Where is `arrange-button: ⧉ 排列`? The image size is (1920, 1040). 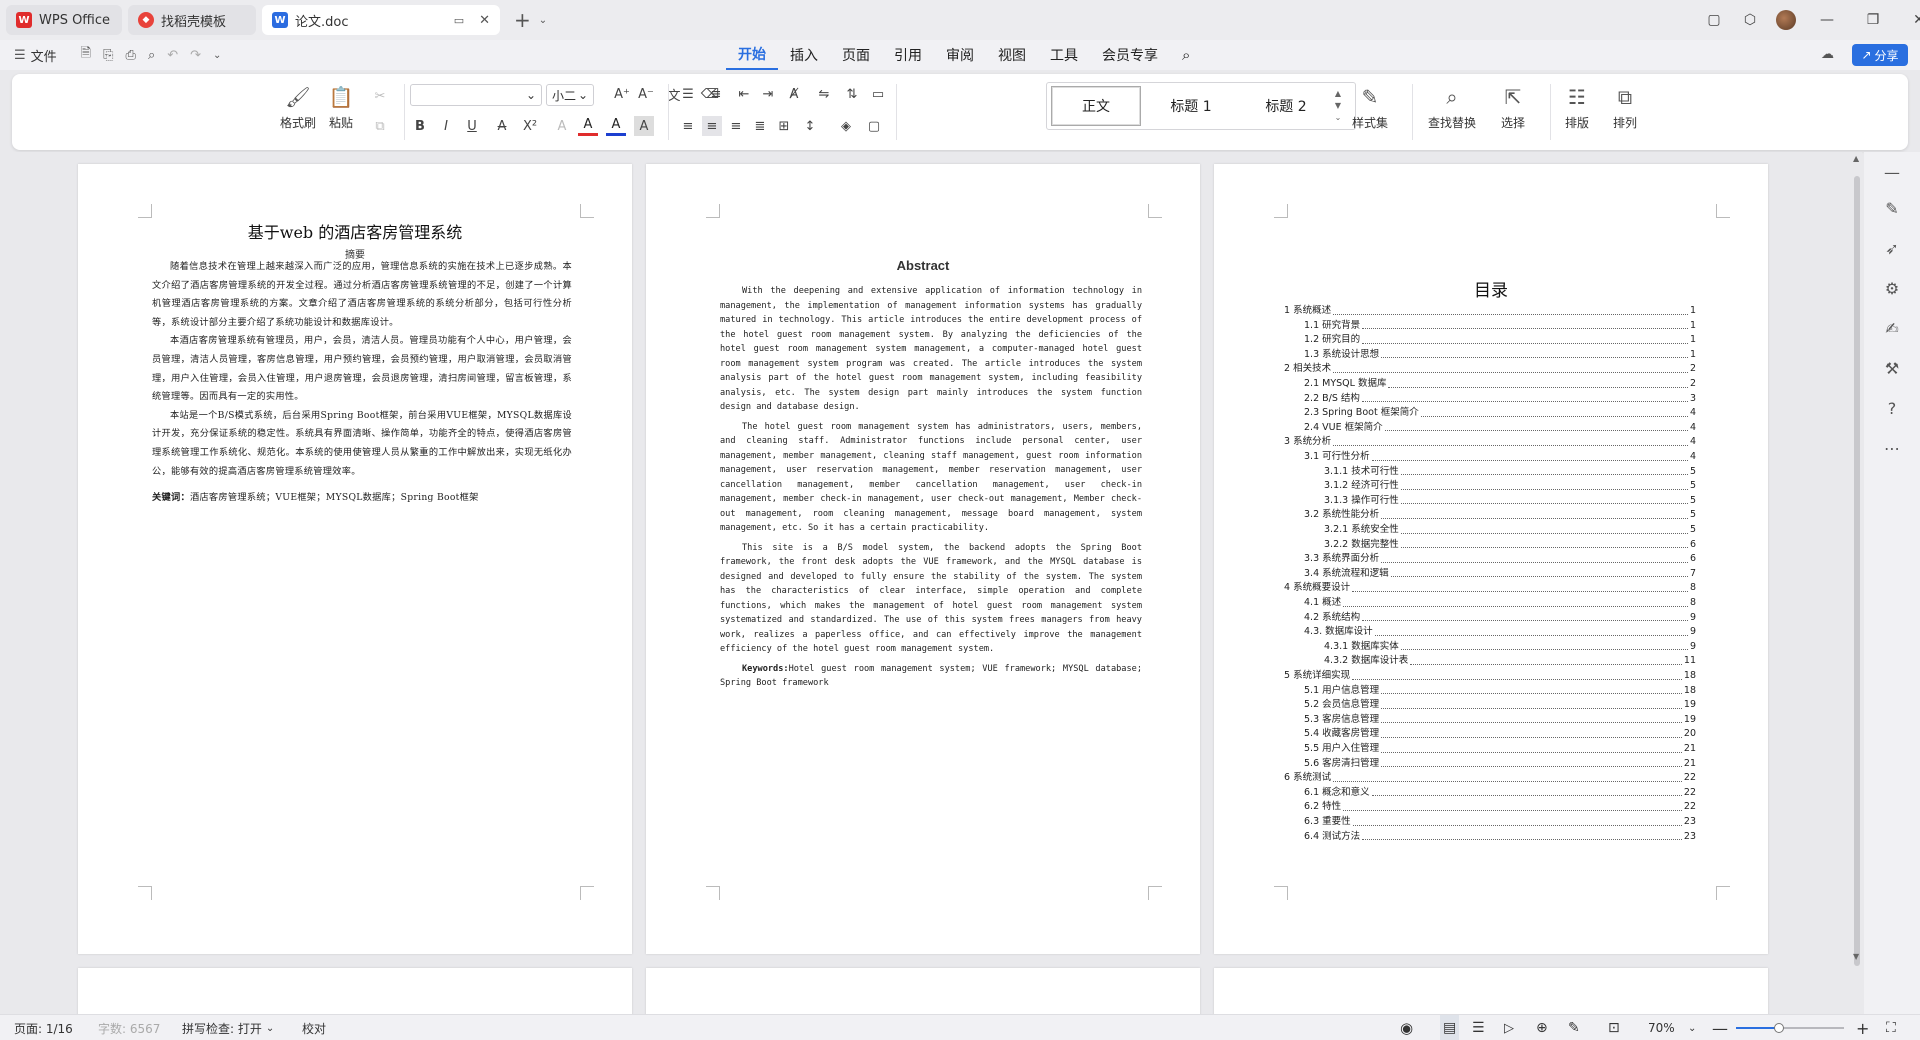 arrange-button: ⧉ 排列 is located at coordinates (1625, 107).